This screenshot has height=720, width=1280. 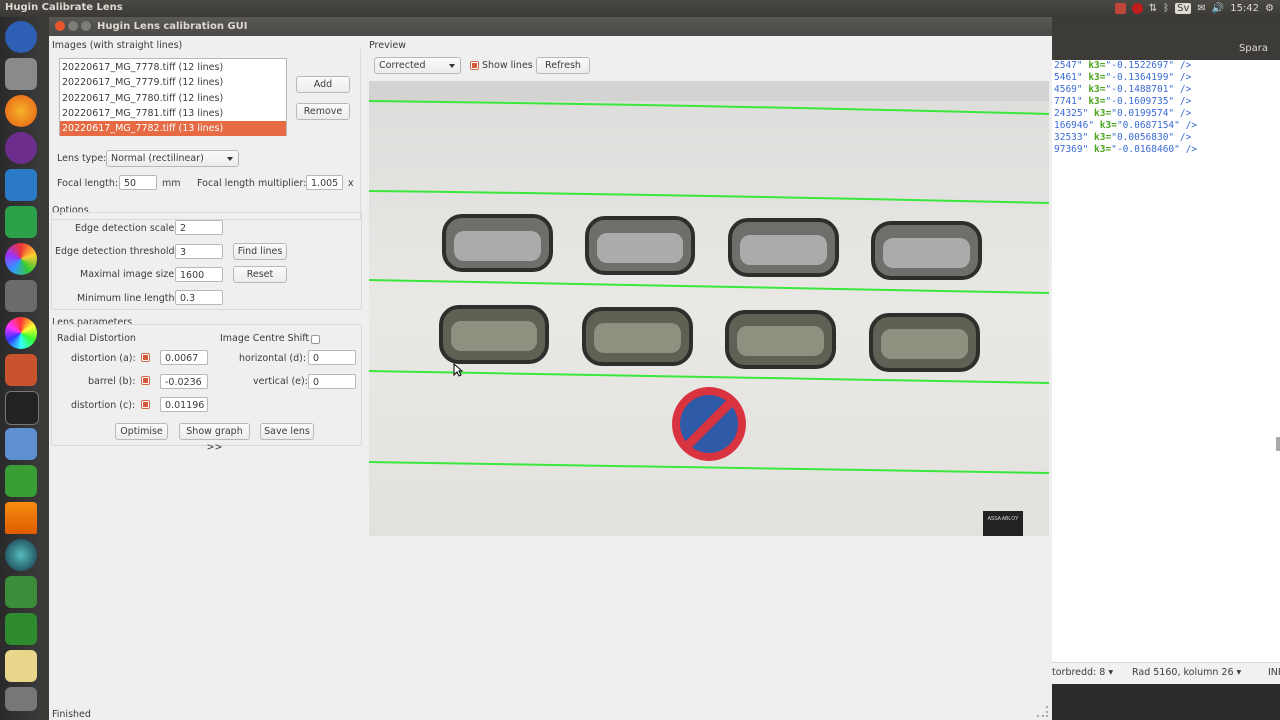 What do you see at coordinates (199, 297) in the screenshot?
I see `min-line-input: 0.3` at bounding box center [199, 297].